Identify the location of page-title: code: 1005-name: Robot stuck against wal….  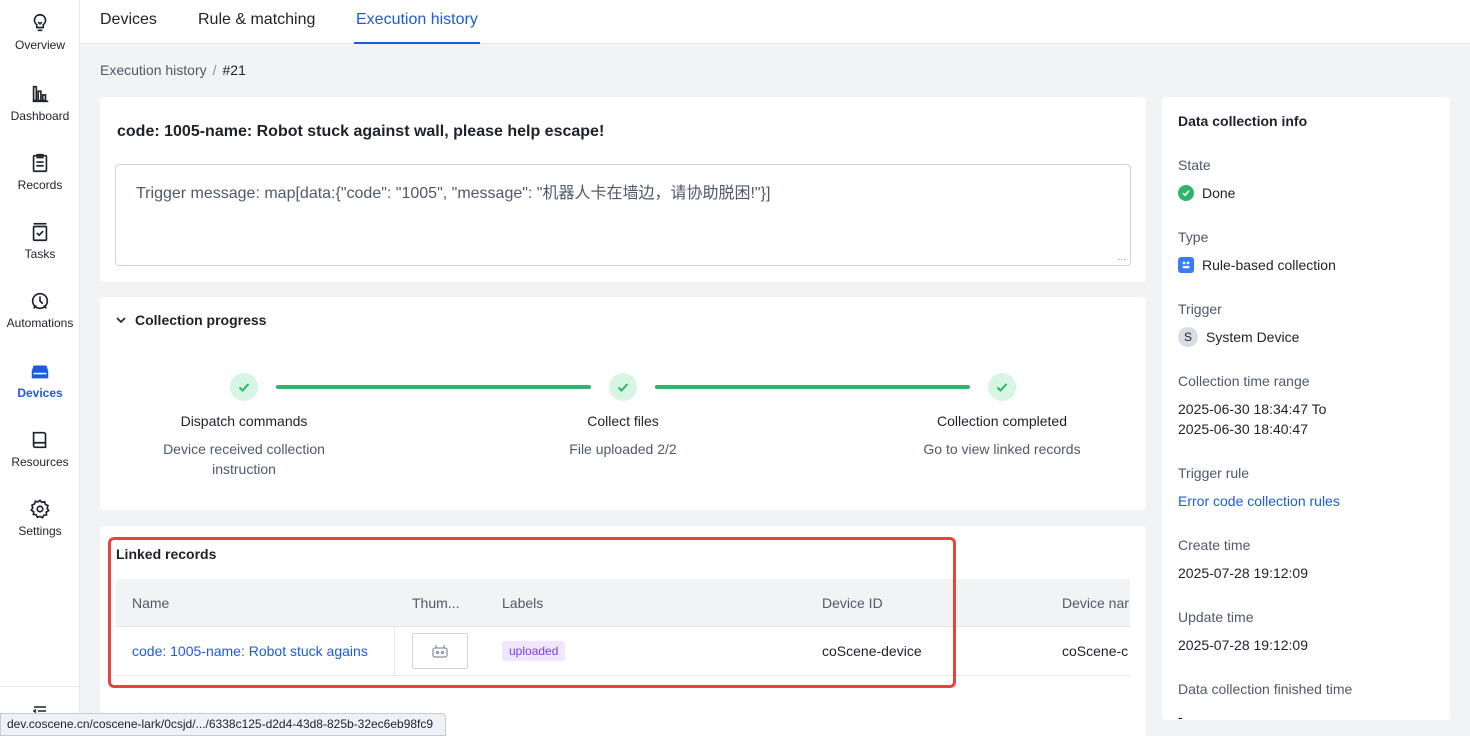
(361, 131).